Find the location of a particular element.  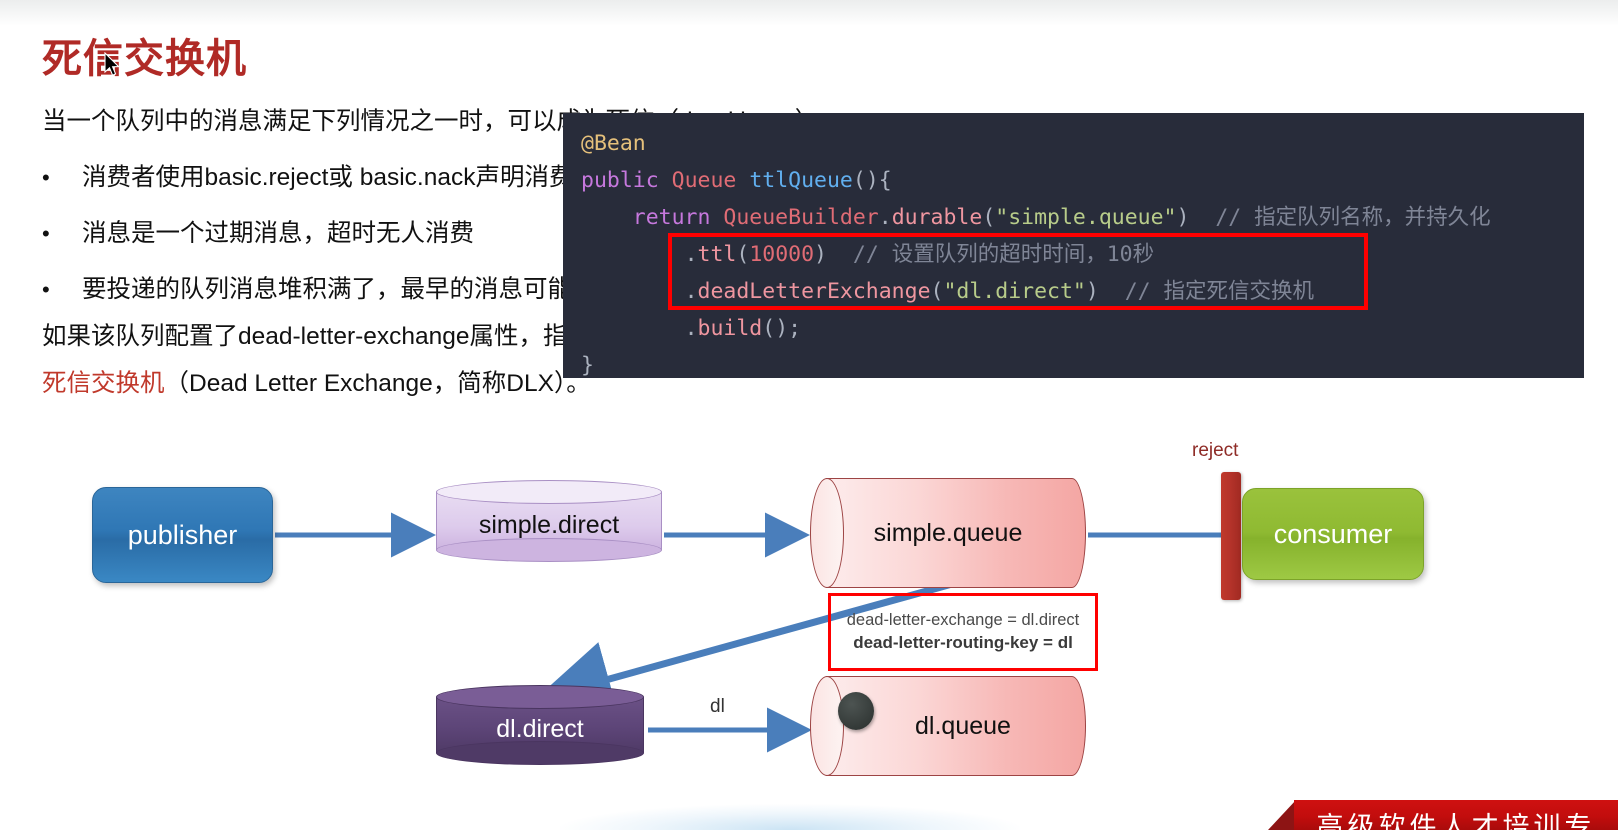

node-consumer: consumer is located at coordinates (1333, 534).